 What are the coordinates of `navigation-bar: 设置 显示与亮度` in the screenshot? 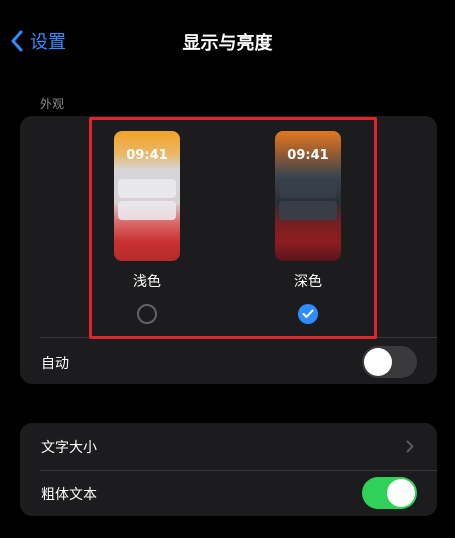 It's located at (227, 40).